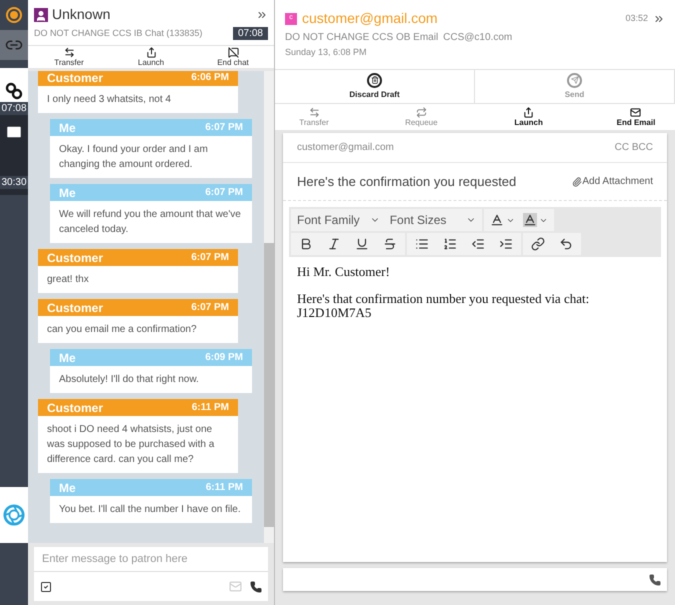 This screenshot has height=605, width=675. What do you see at coordinates (151, 559) in the screenshot?
I see `message-input: Enter message to patron here` at bounding box center [151, 559].